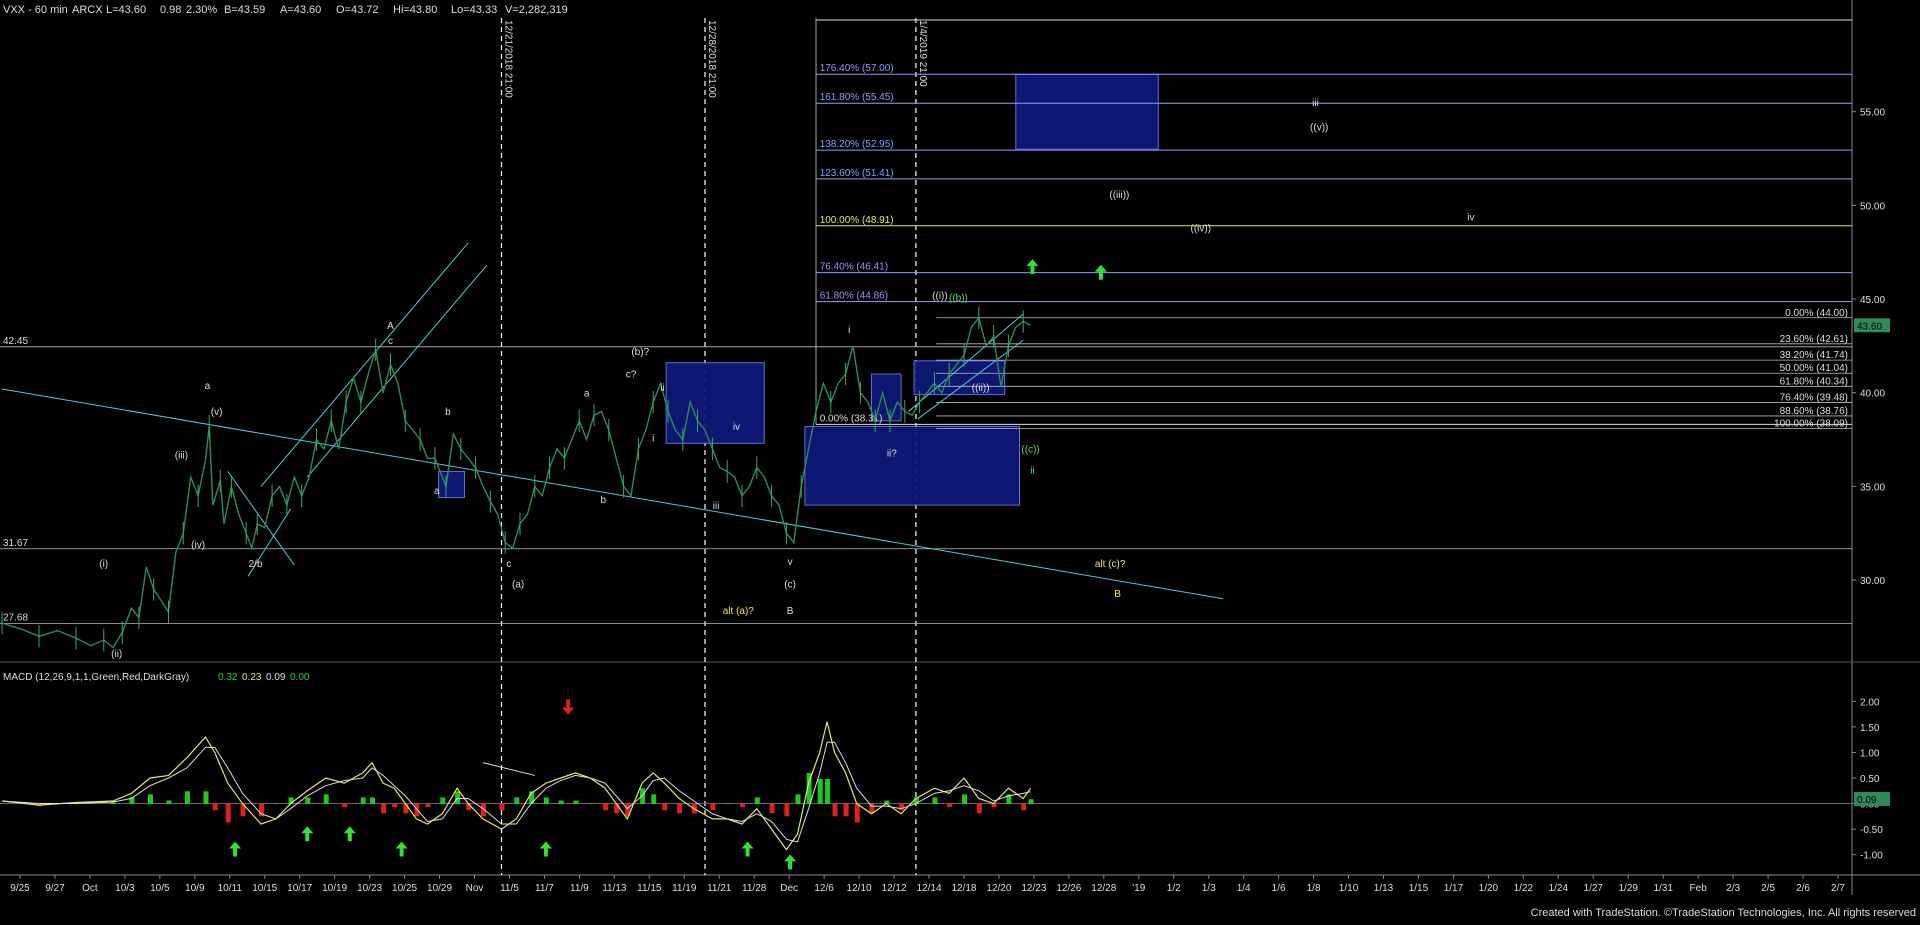 The height and width of the screenshot is (925, 1920). I want to click on wave-label-23: alt (a)?, so click(739, 611).